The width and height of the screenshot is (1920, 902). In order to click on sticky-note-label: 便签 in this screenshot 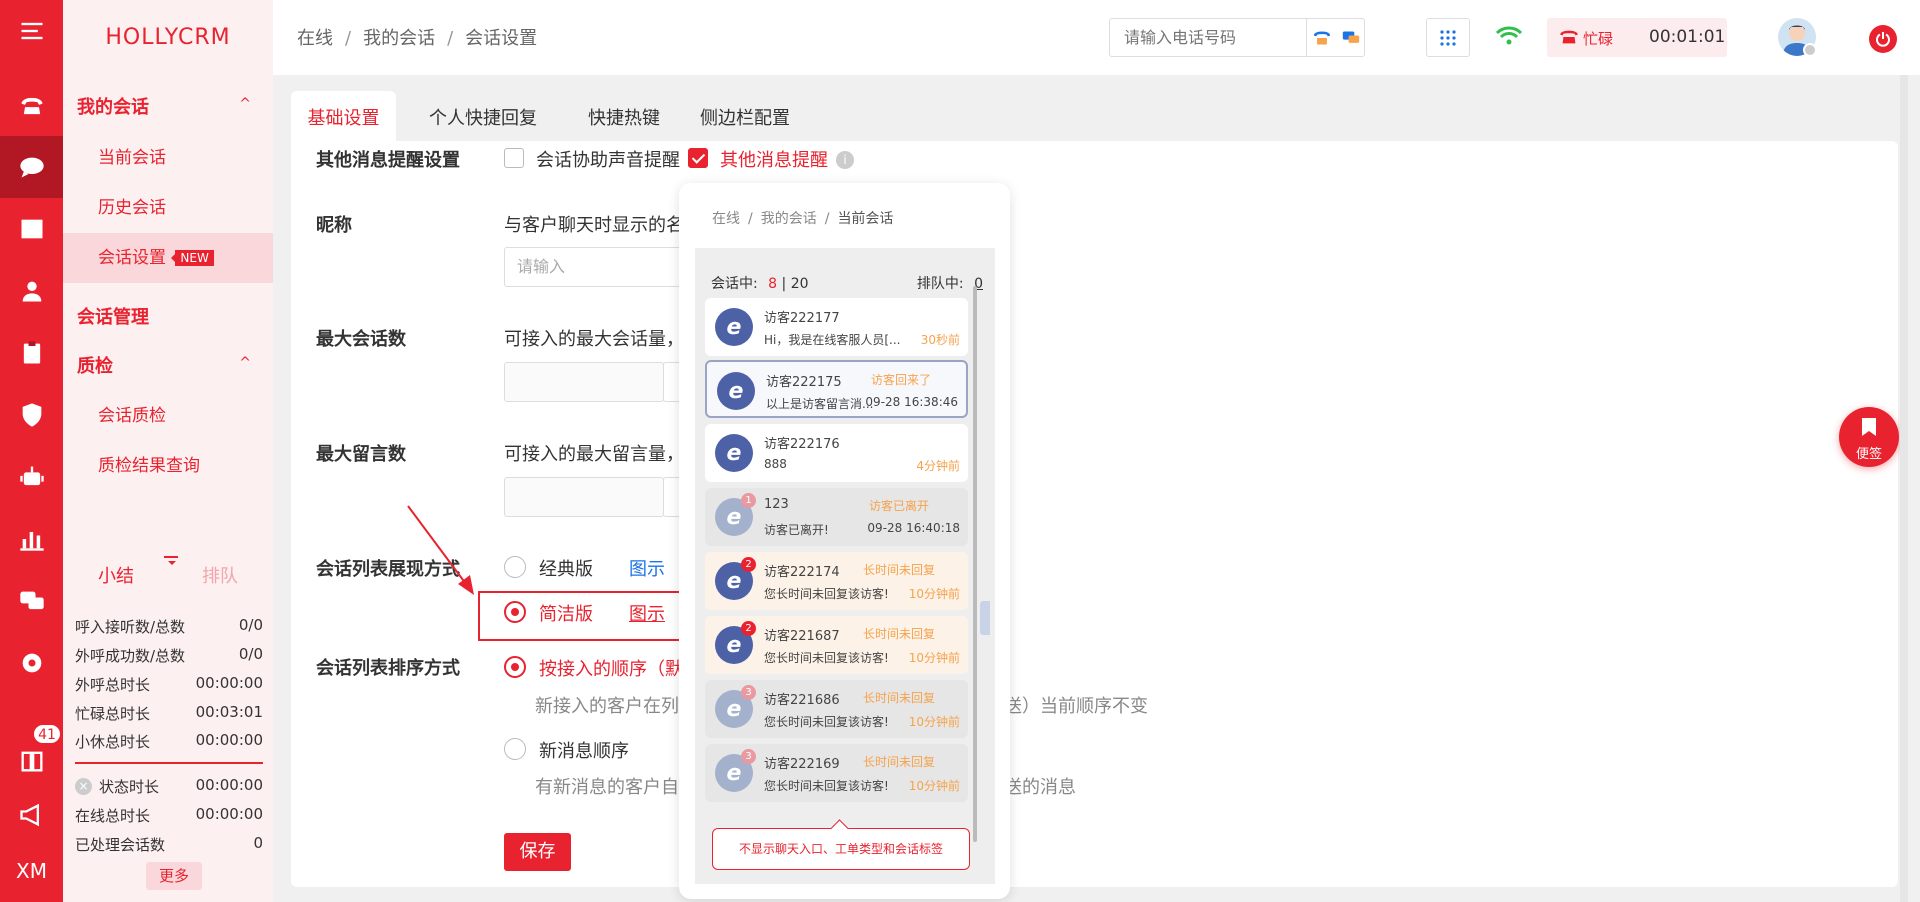, I will do `click(1868, 454)`.